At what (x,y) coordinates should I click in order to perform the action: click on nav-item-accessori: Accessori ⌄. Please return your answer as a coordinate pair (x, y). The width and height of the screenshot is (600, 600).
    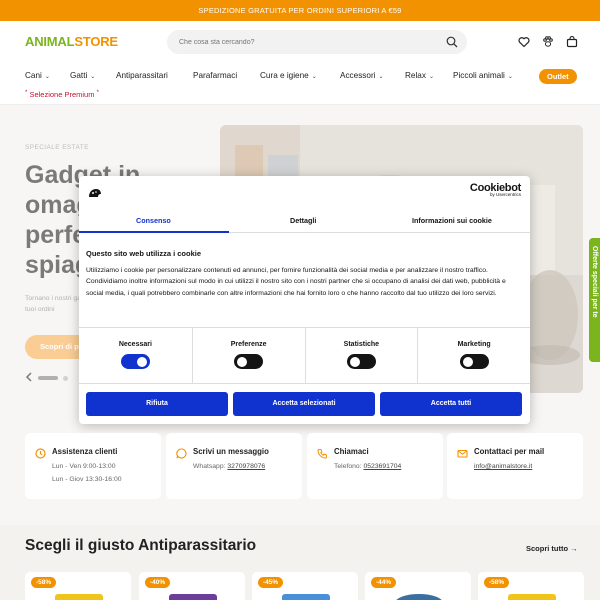
    Looking at the image, I should click on (362, 75).